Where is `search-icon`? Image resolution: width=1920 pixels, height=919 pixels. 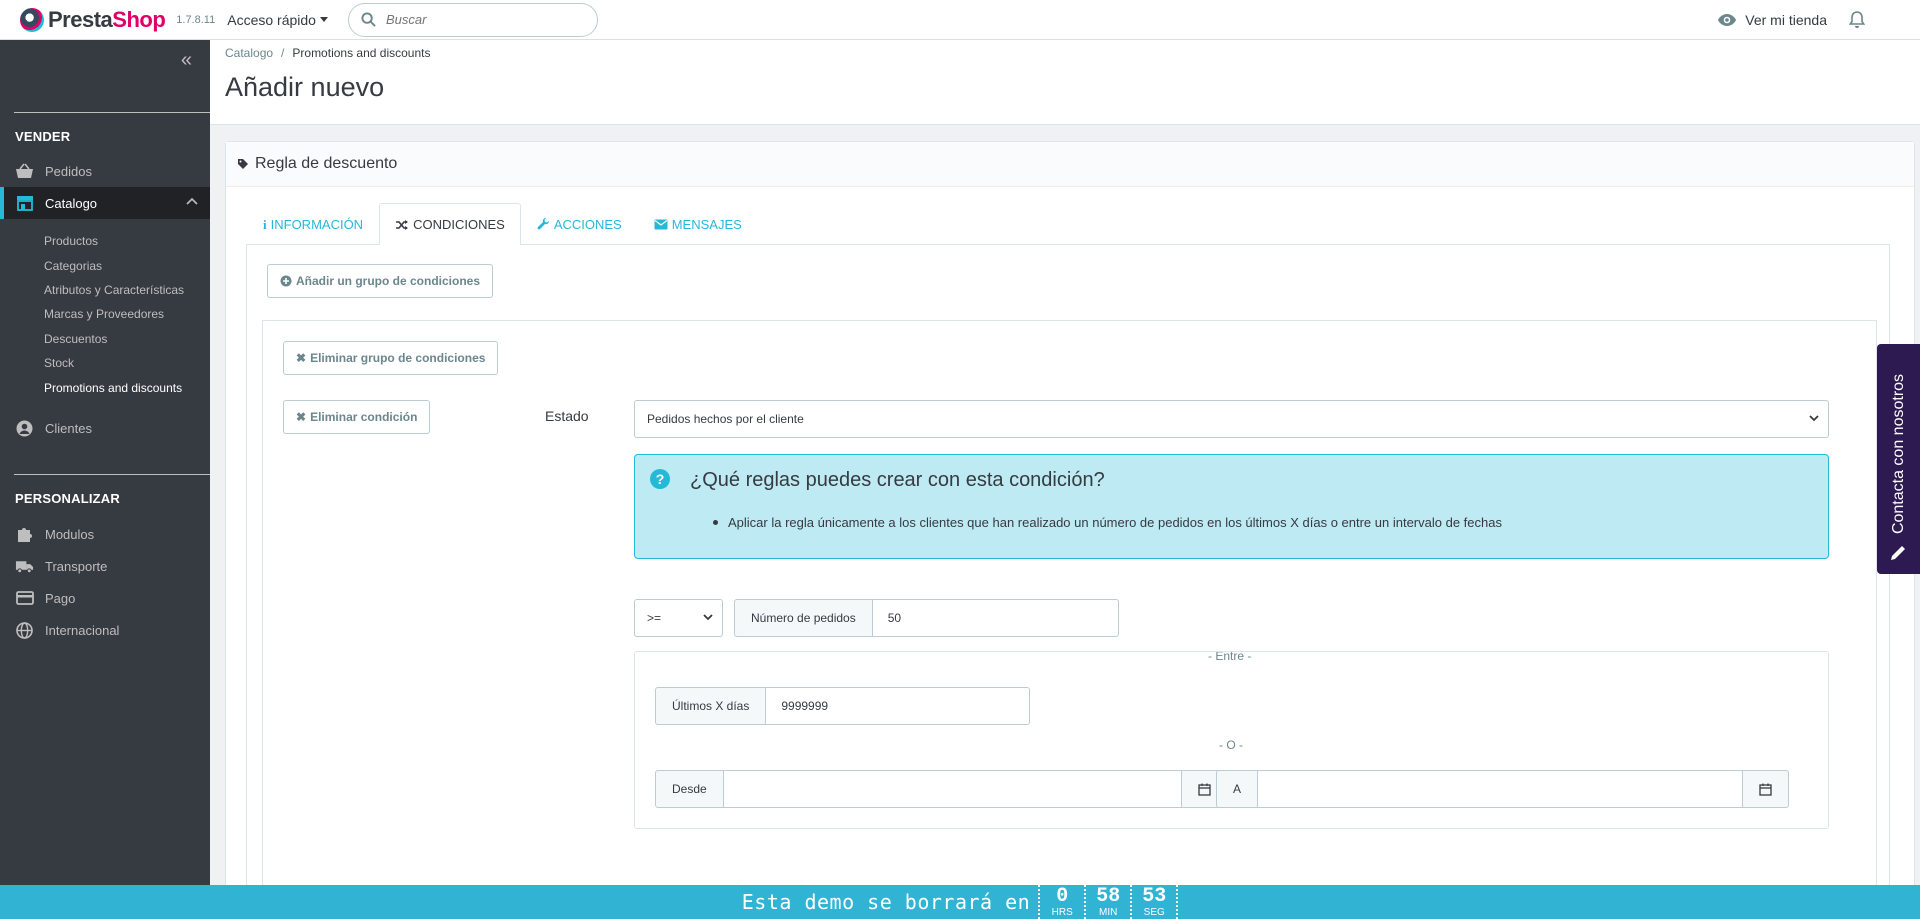
search-icon is located at coordinates (368, 19).